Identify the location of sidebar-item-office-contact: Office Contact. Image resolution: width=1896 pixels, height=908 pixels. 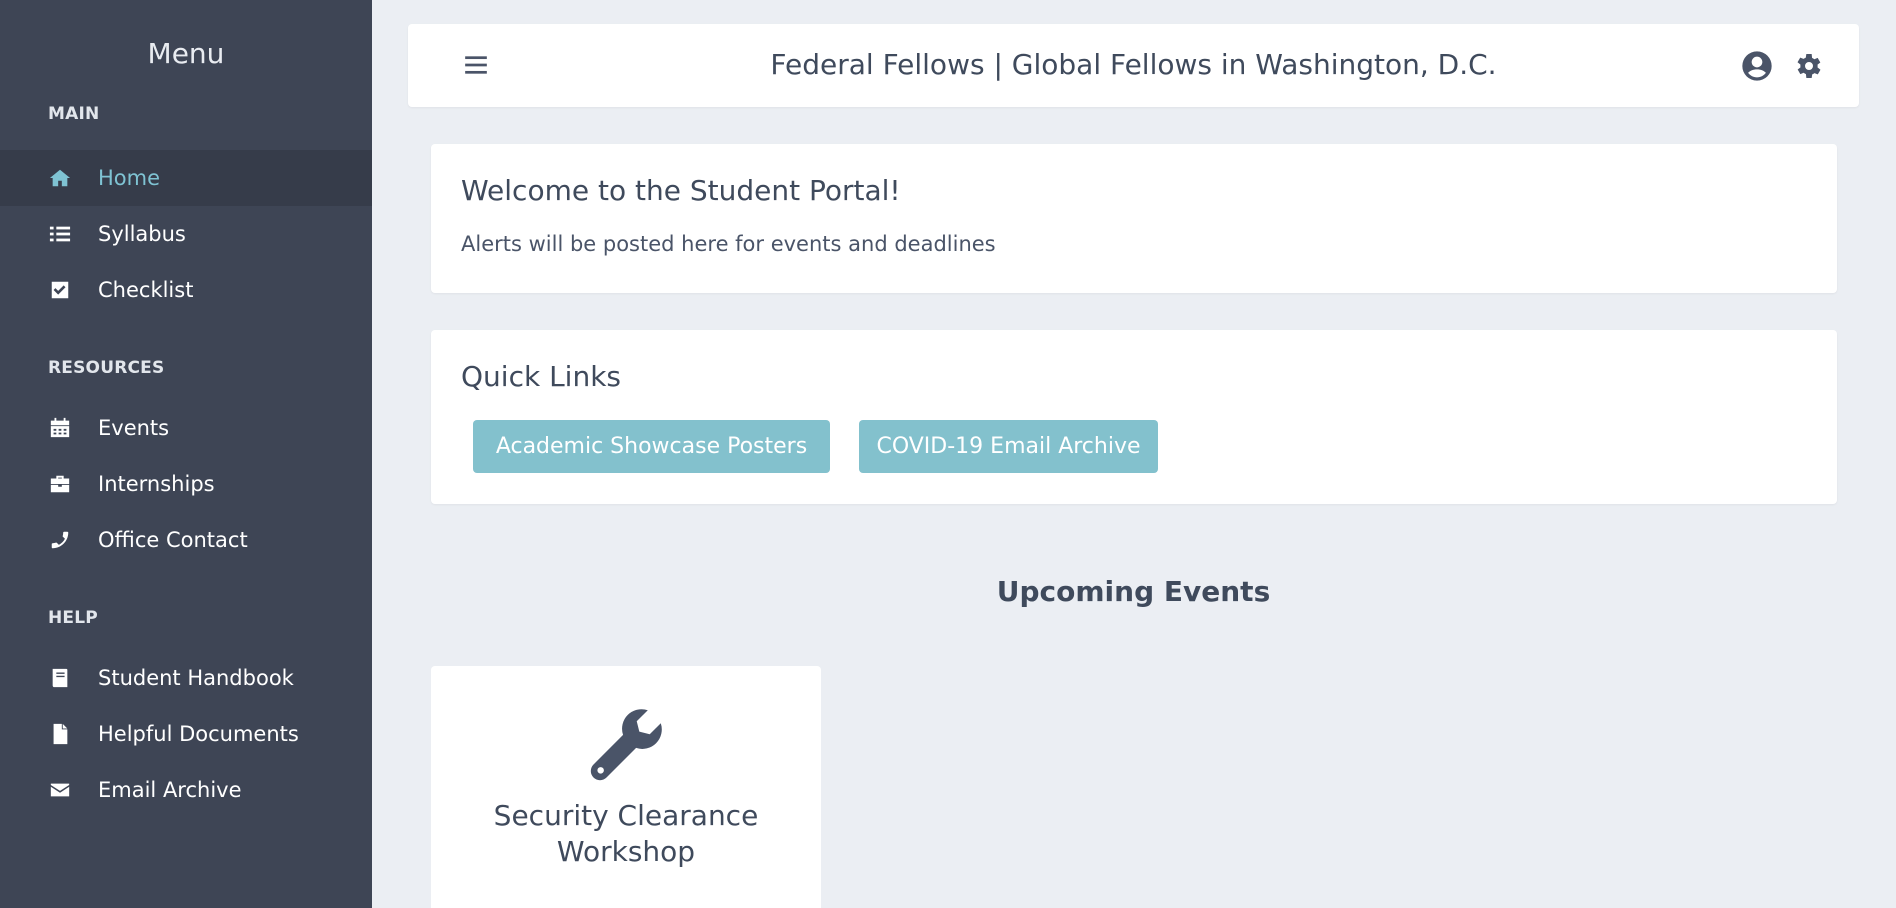
(186, 540).